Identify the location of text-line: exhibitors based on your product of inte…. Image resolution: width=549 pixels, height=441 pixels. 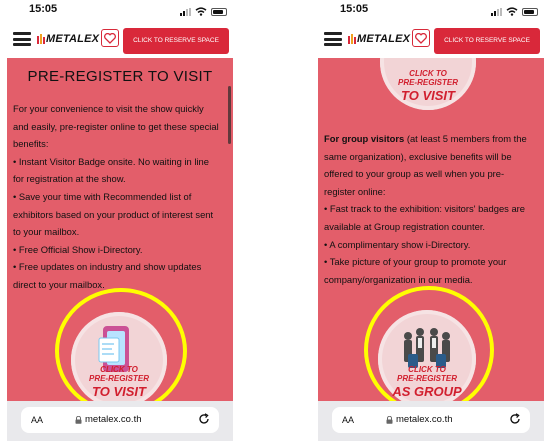
(113, 214).